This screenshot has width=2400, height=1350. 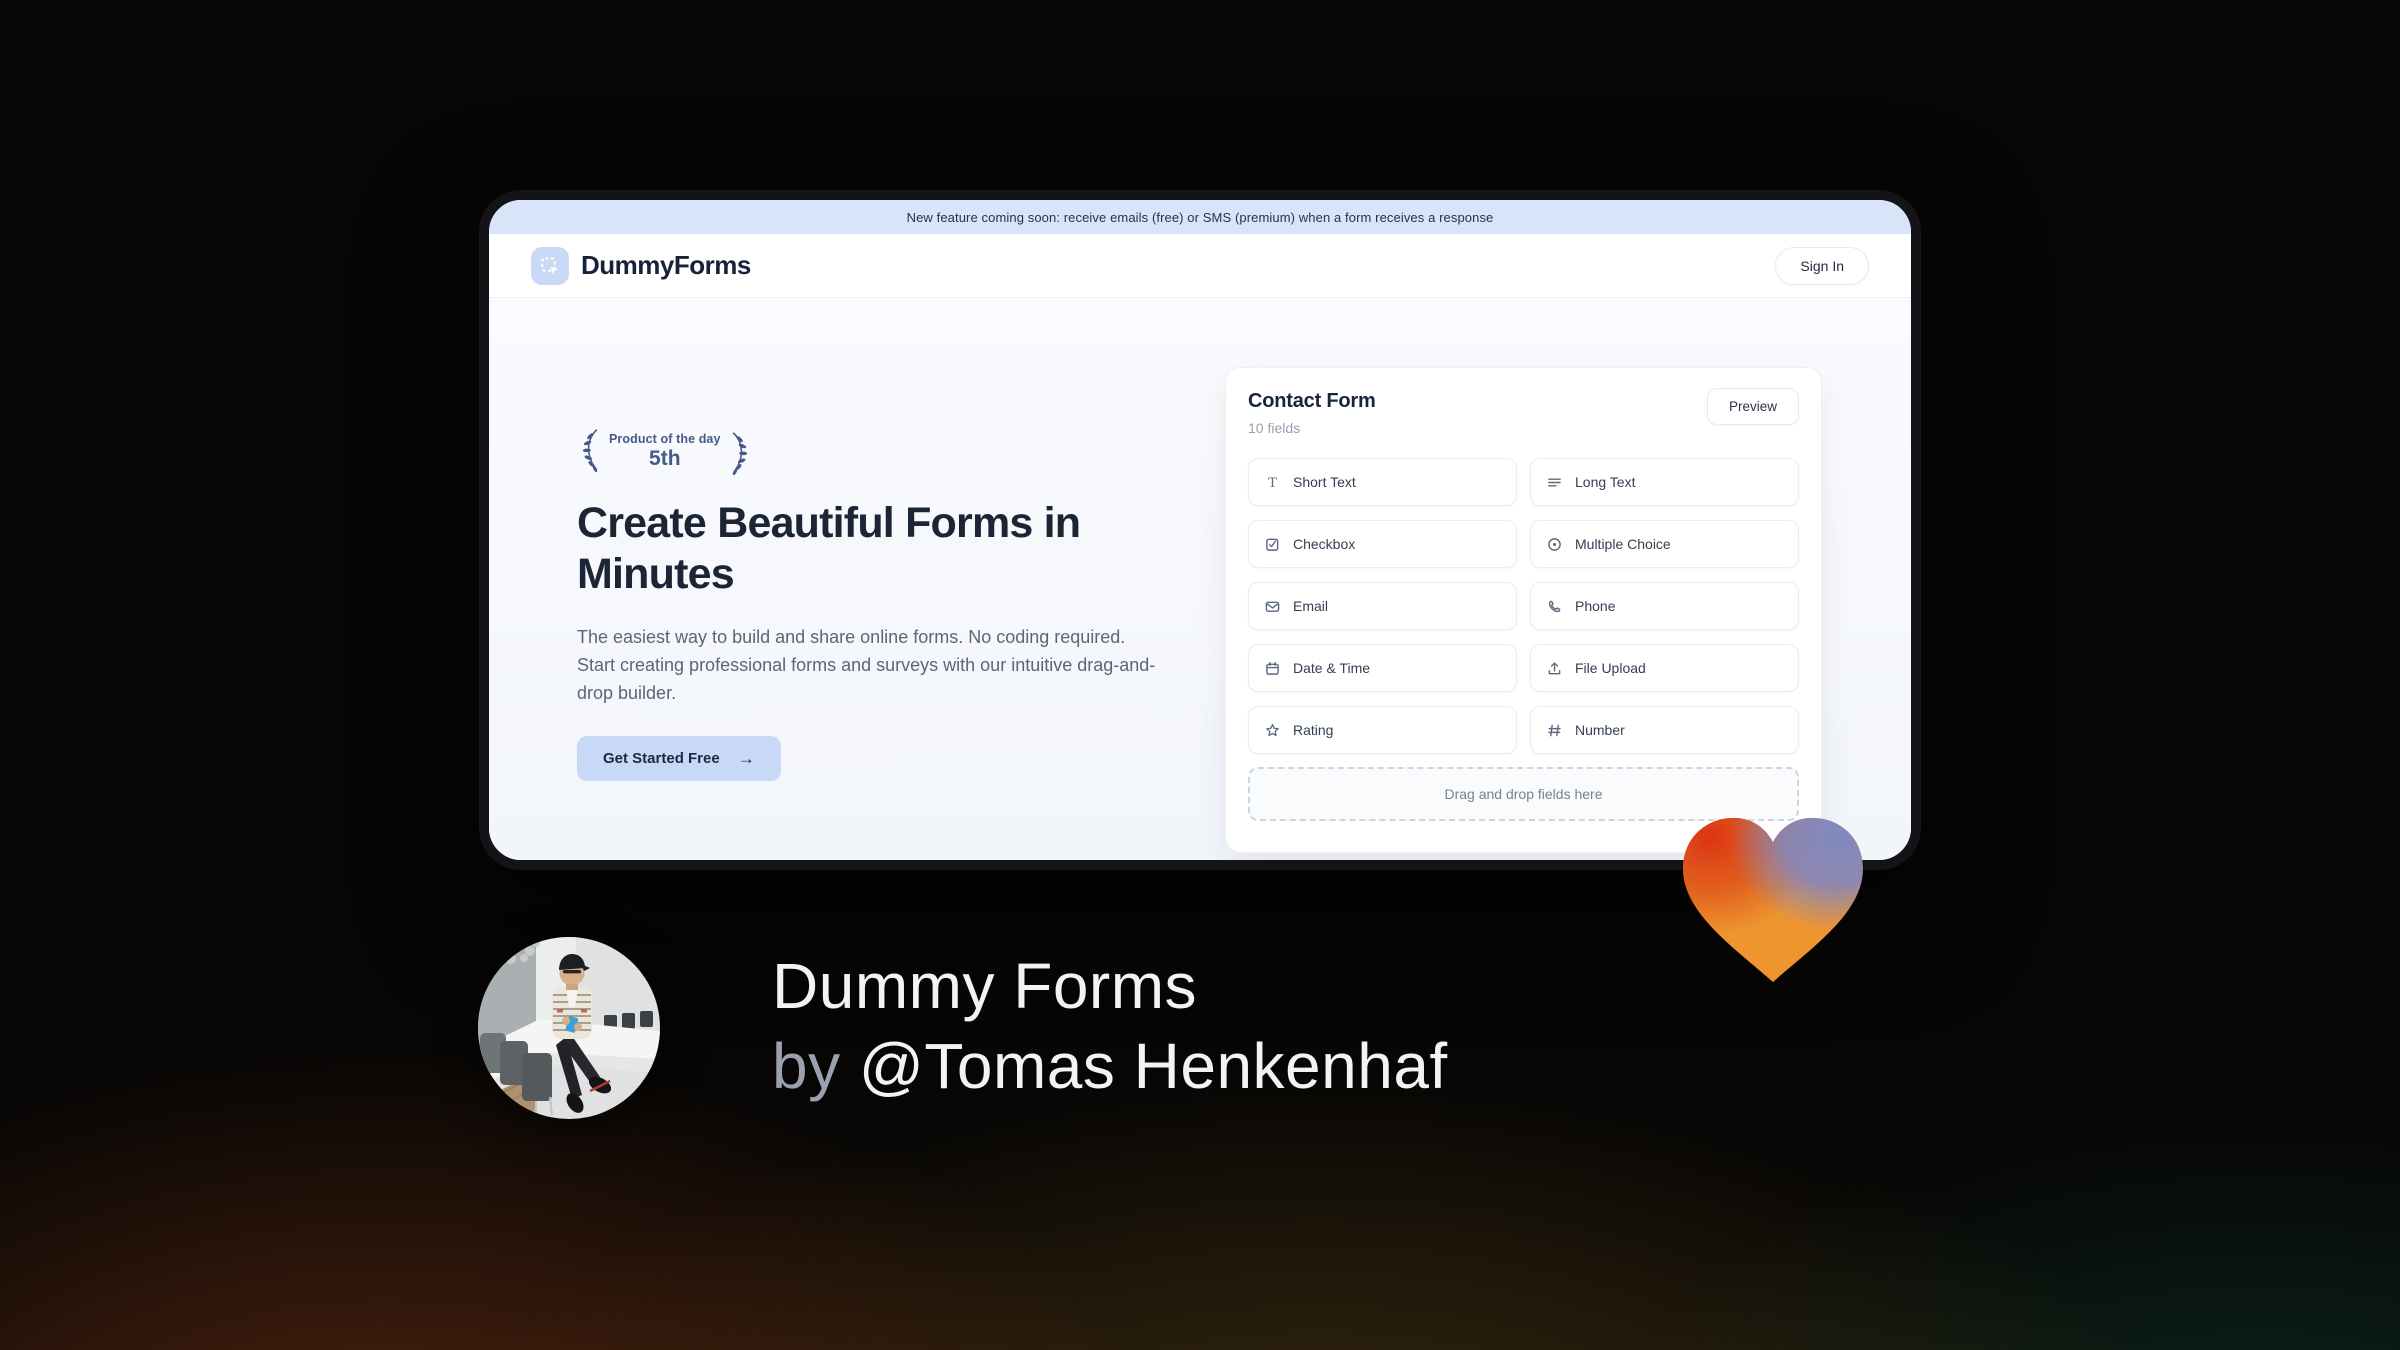 I want to click on byline-prefix: by, so click(x=815, y=1066).